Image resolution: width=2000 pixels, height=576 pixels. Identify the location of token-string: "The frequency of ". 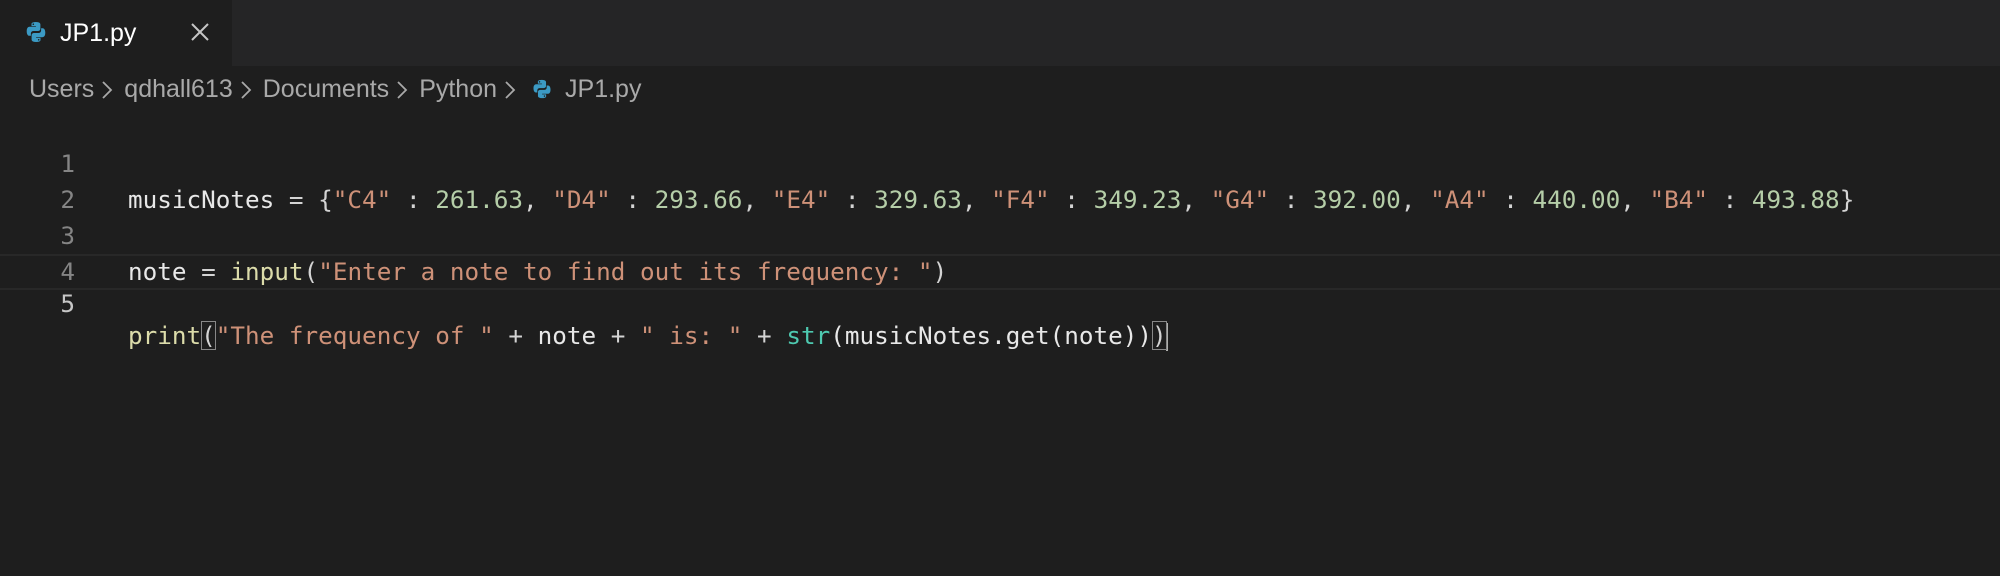
(354, 335).